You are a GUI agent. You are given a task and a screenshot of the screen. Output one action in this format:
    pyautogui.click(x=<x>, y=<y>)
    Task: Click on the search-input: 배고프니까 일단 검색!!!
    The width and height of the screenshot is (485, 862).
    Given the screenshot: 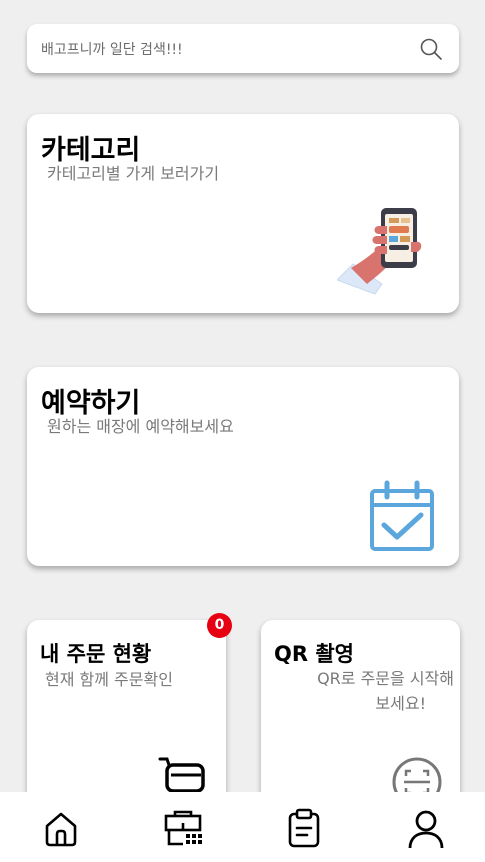 What is the action you would take?
    pyautogui.click(x=112, y=49)
    